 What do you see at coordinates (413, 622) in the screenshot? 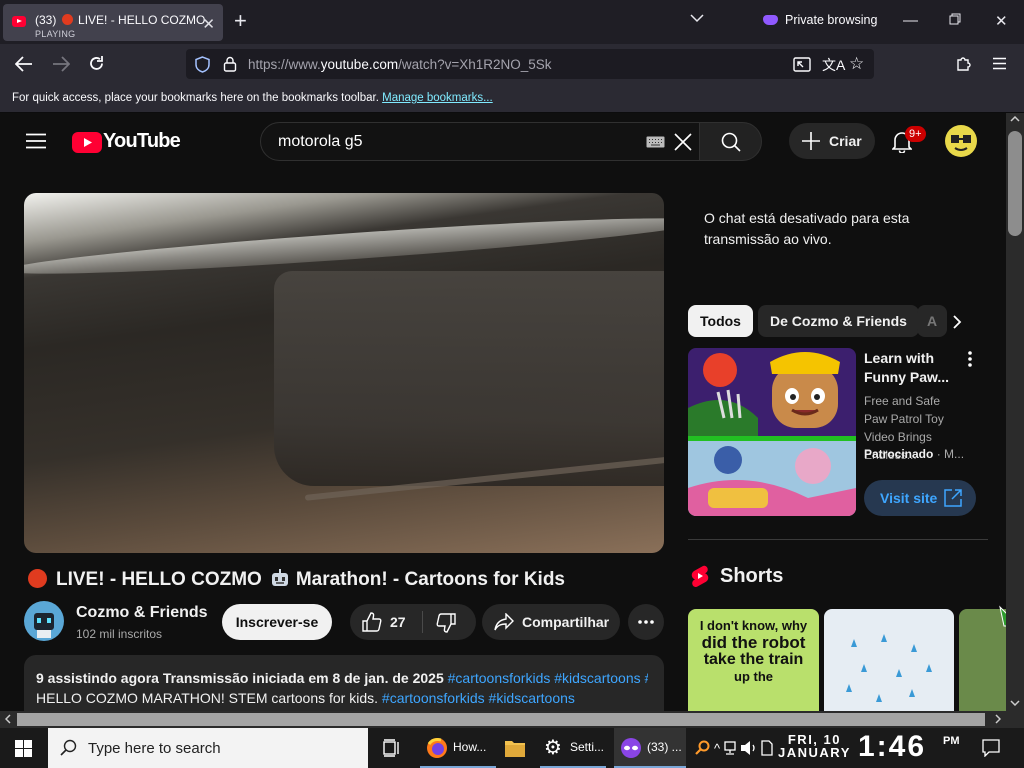
I see `like-dislike-group: 27` at bounding box center [413, 622].